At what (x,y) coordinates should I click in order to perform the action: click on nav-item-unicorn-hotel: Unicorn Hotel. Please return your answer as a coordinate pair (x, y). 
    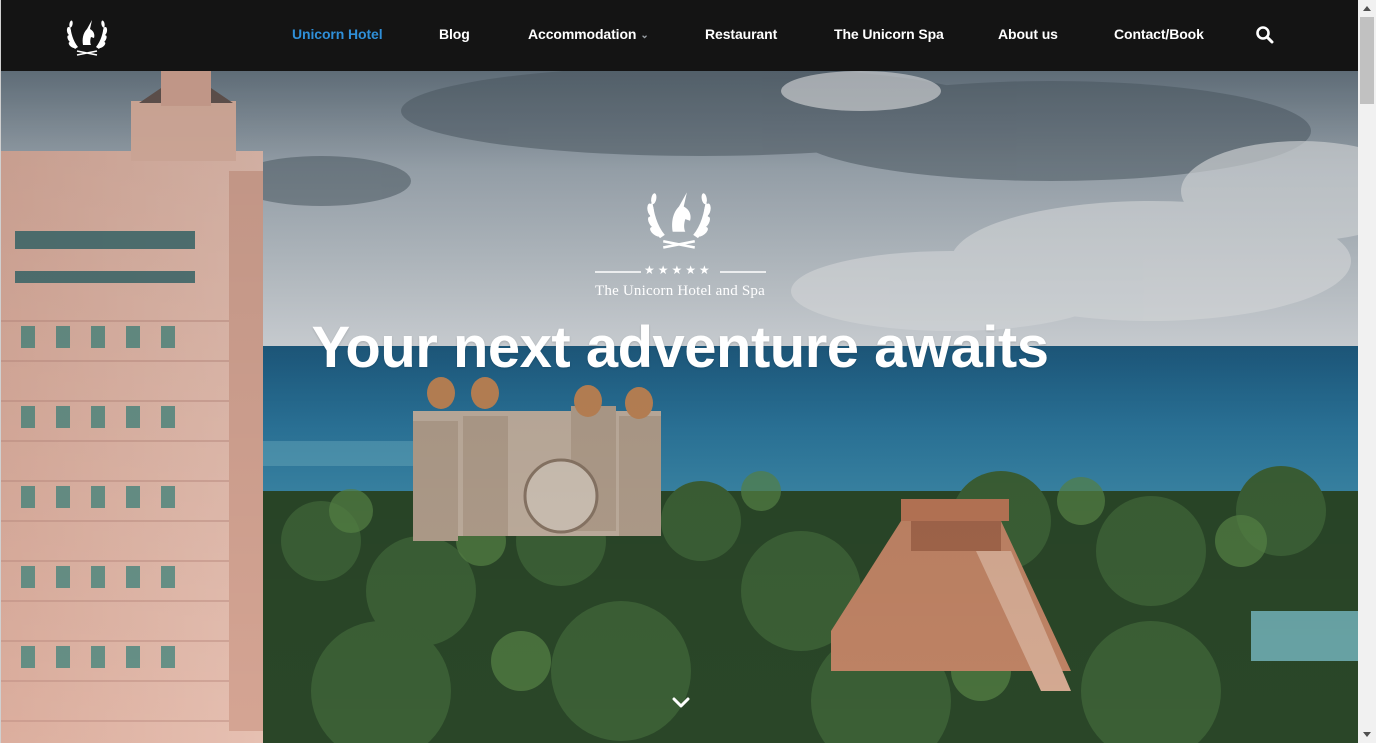
    Looking at the image, I should click on (337, 34).